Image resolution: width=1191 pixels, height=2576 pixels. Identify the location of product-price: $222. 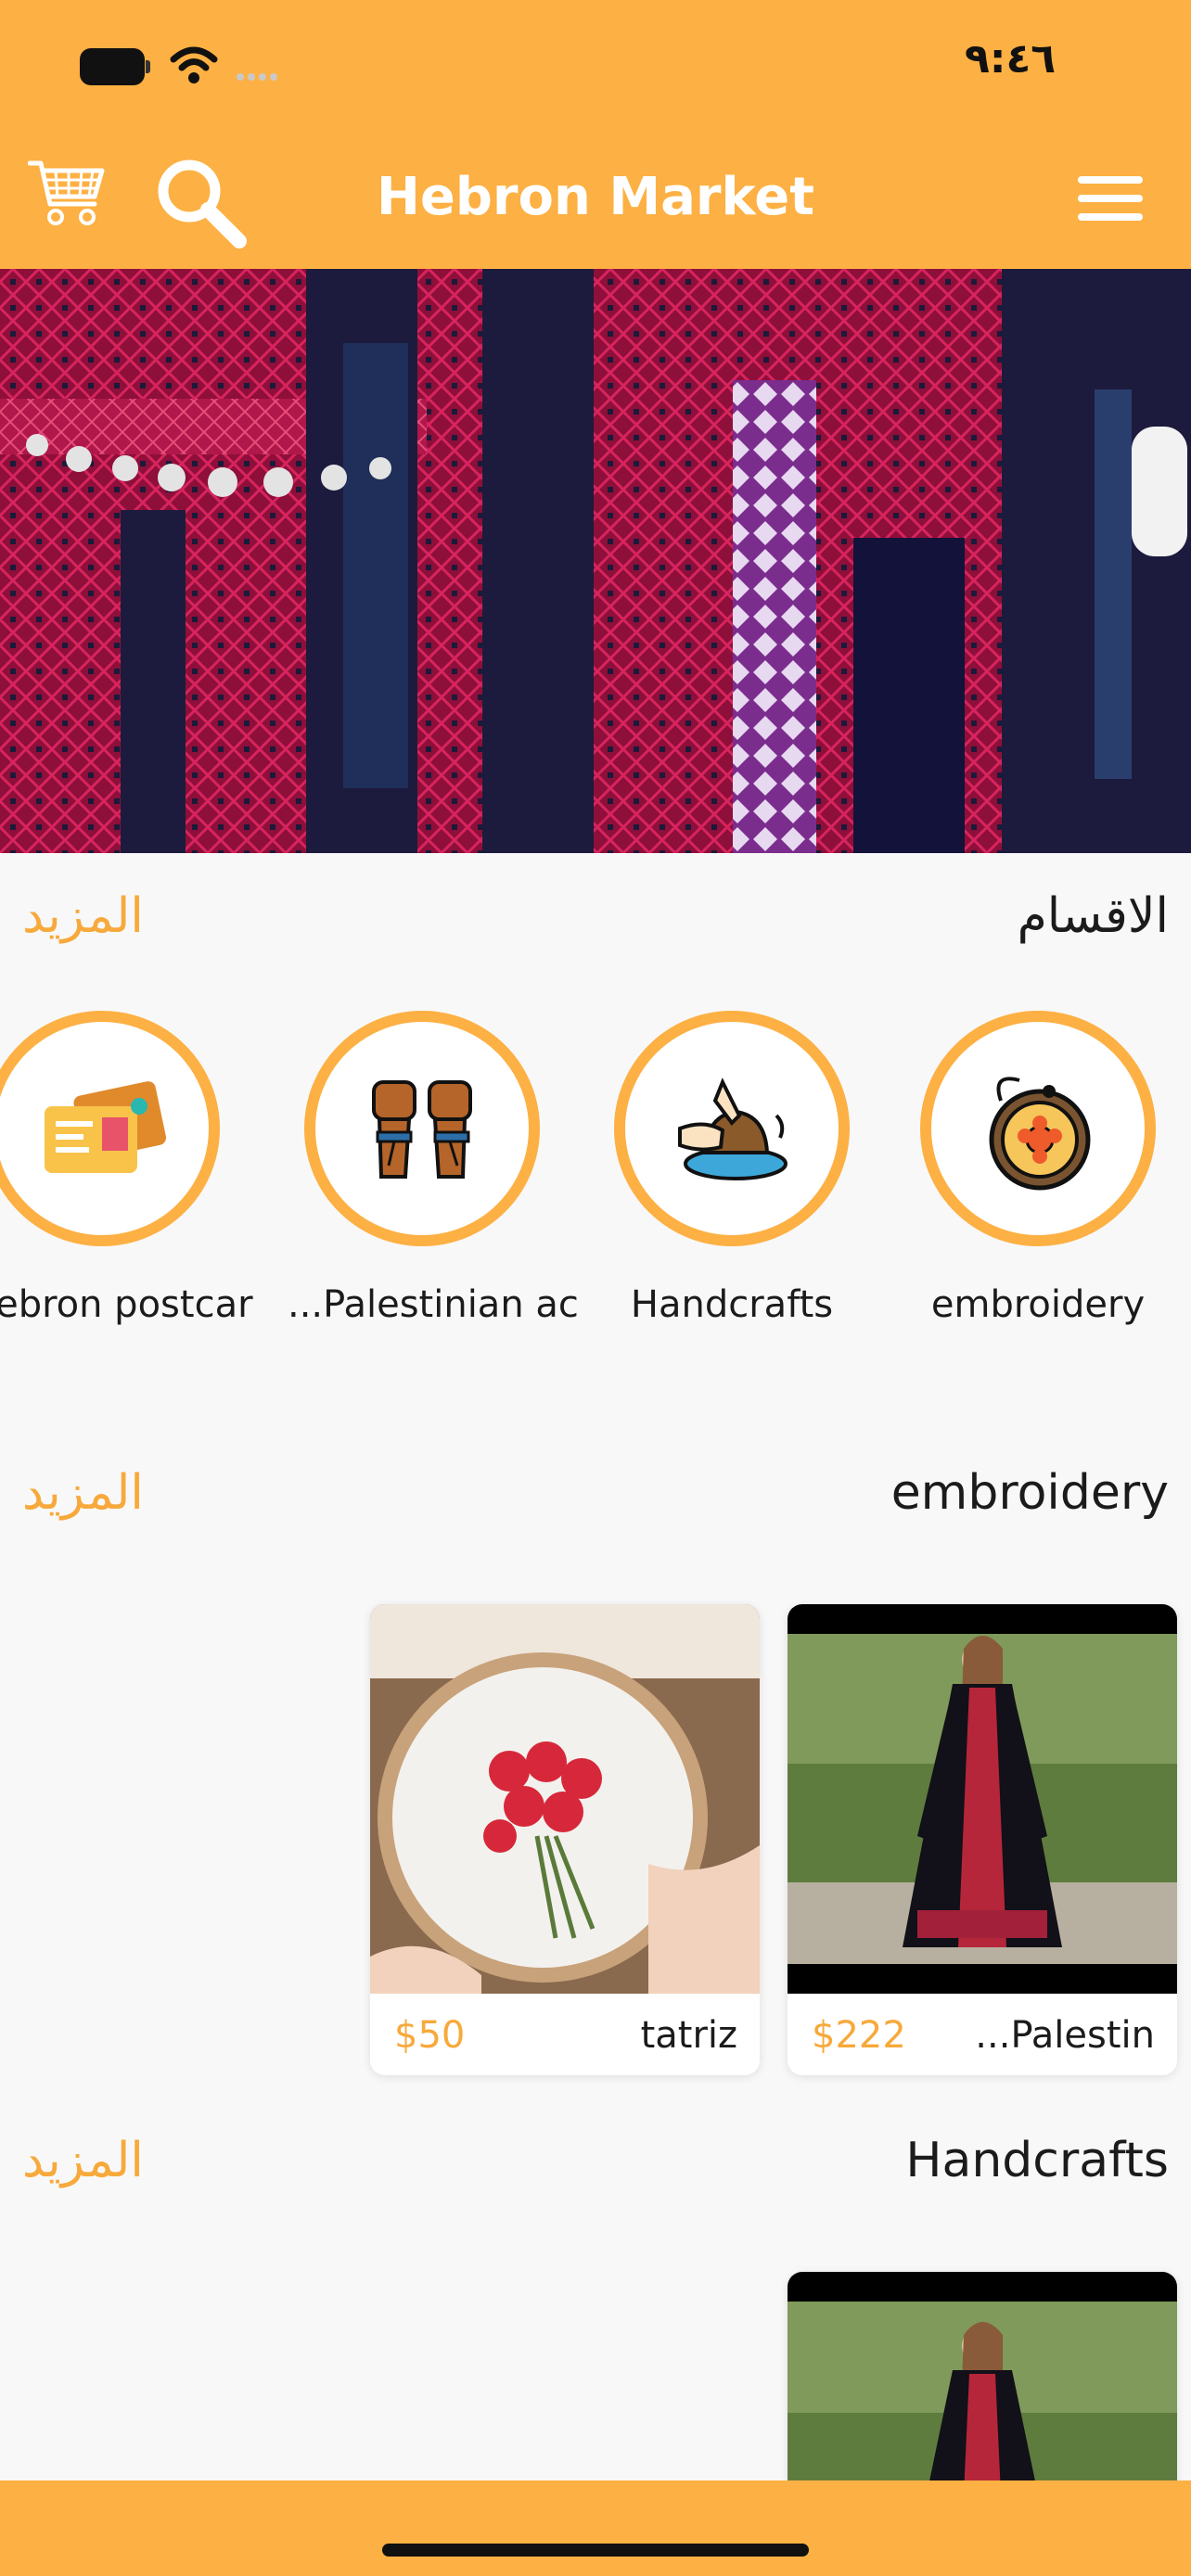
(859, 2035).